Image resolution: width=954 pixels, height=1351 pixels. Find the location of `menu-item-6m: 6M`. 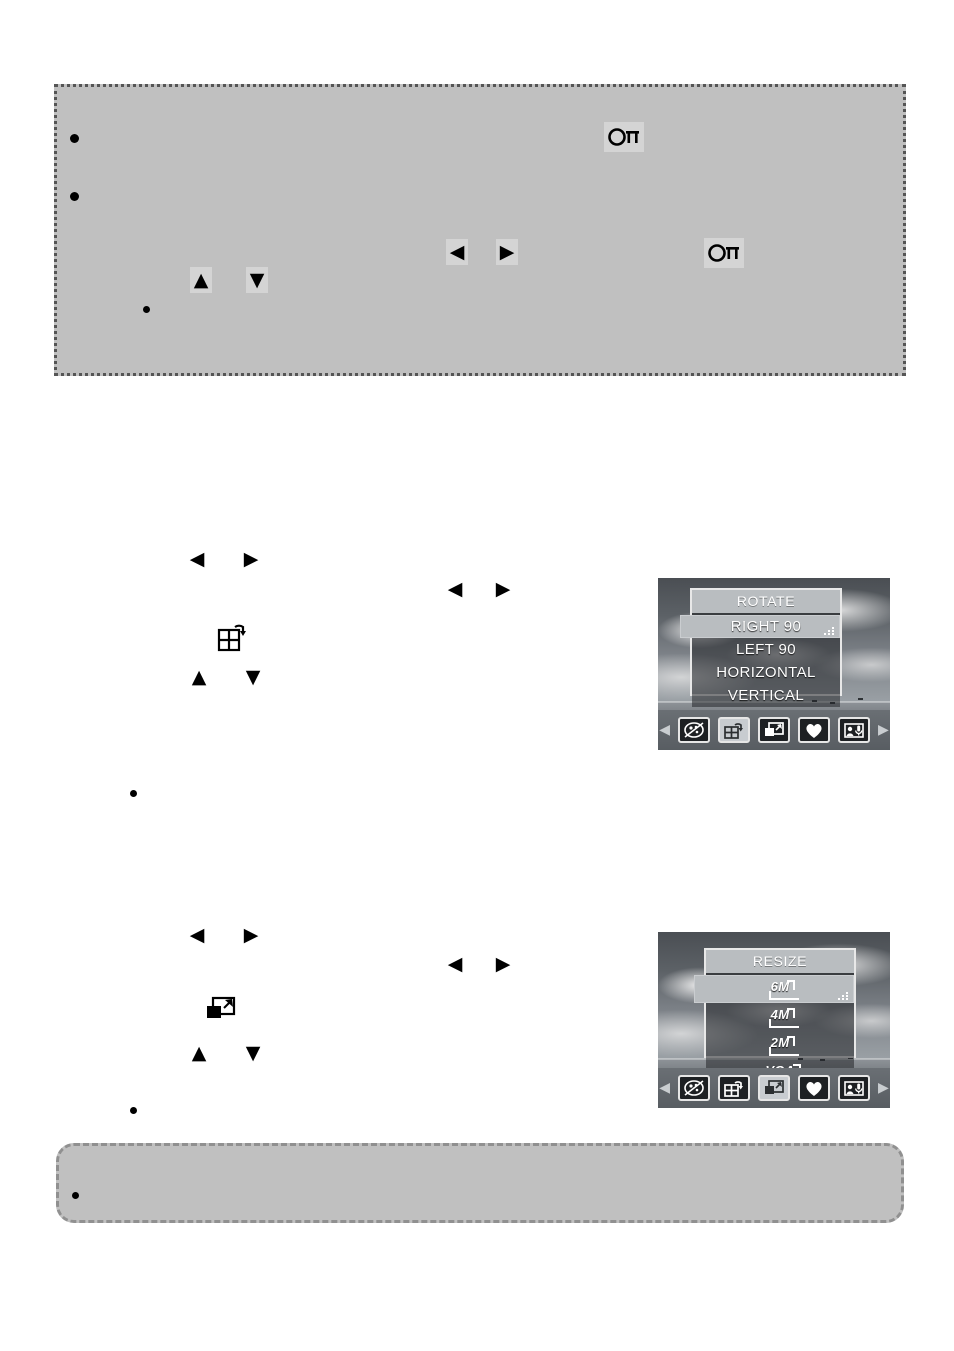

menu-item-6m: 6M is located at coordinates (774, 989).